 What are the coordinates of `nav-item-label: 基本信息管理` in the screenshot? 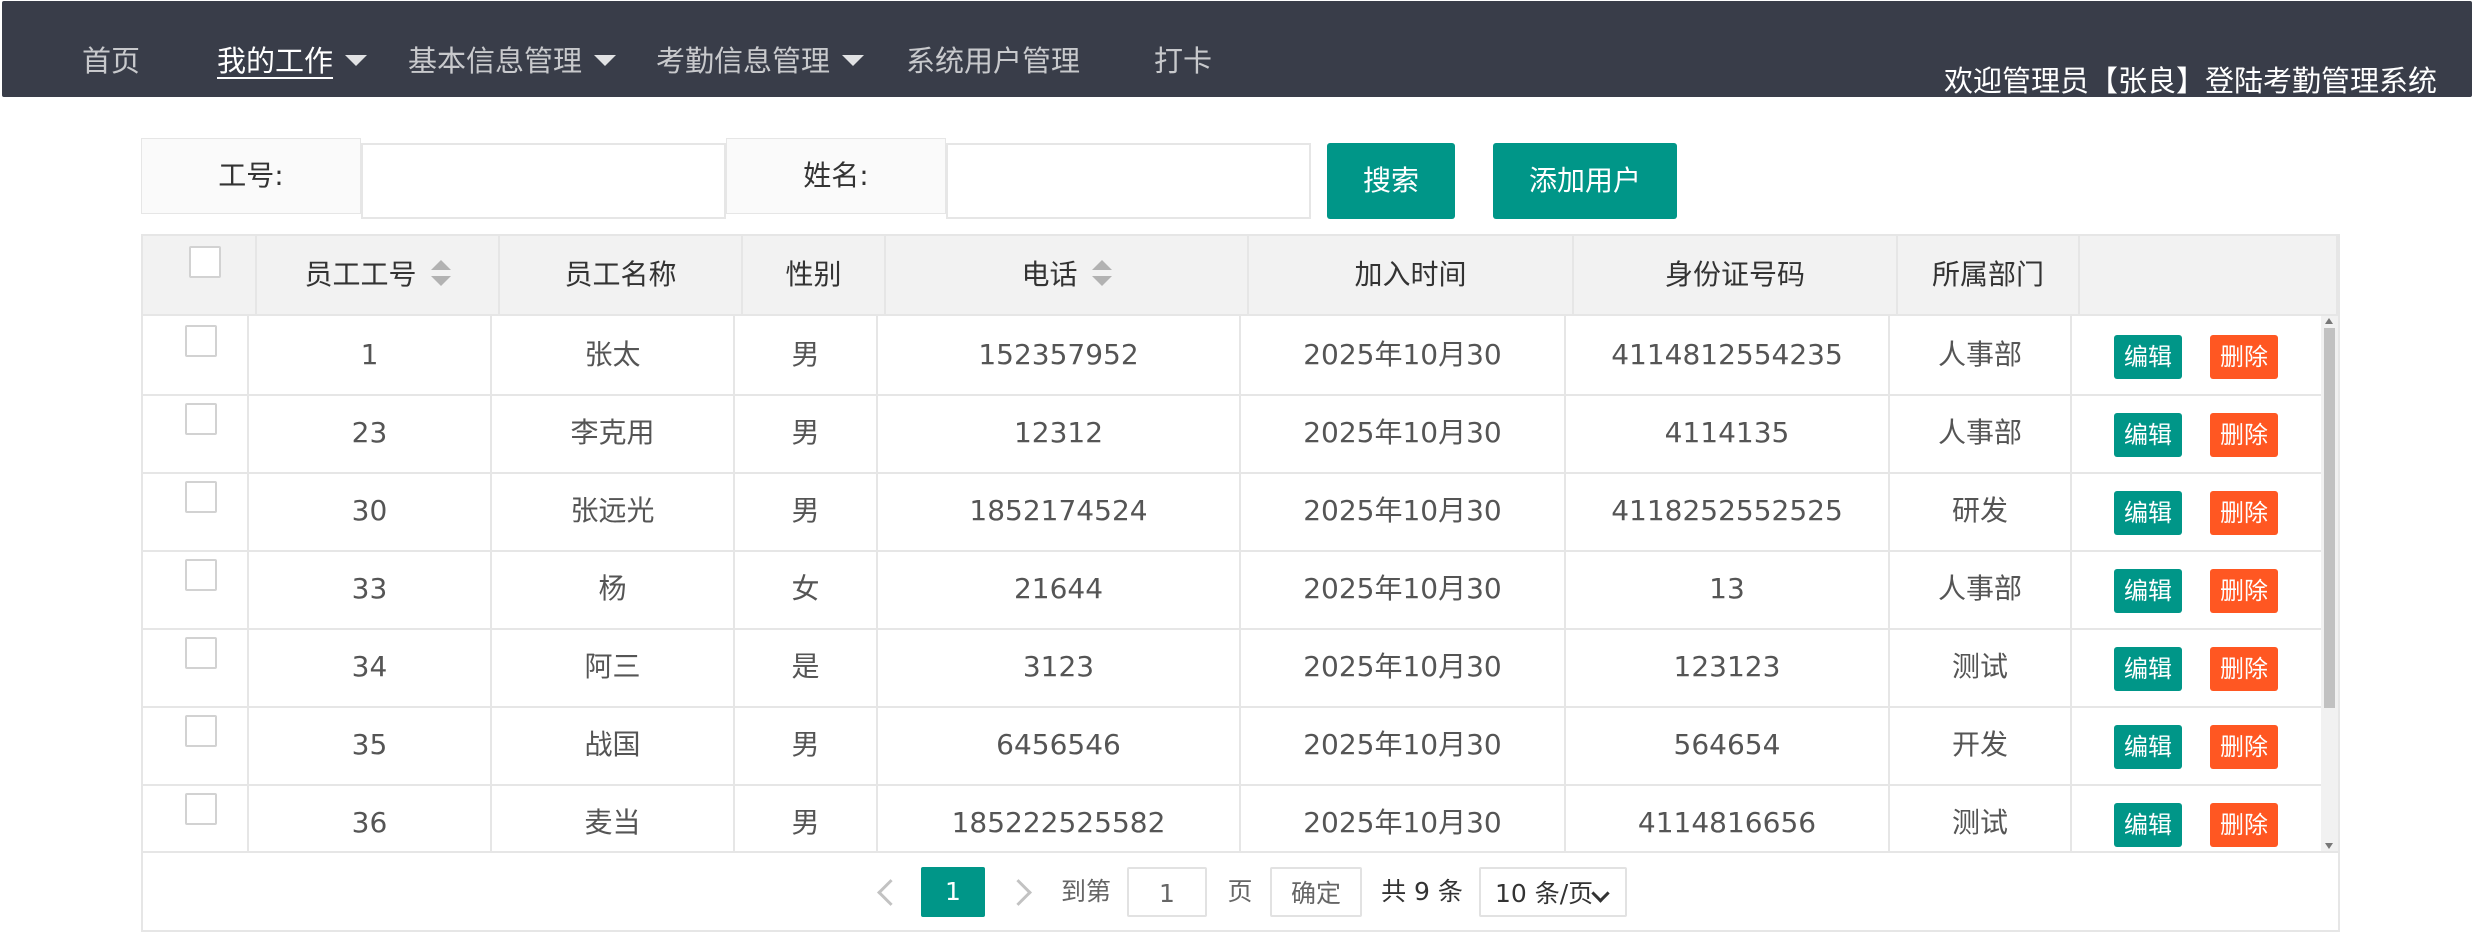 It's located at (495, 61).